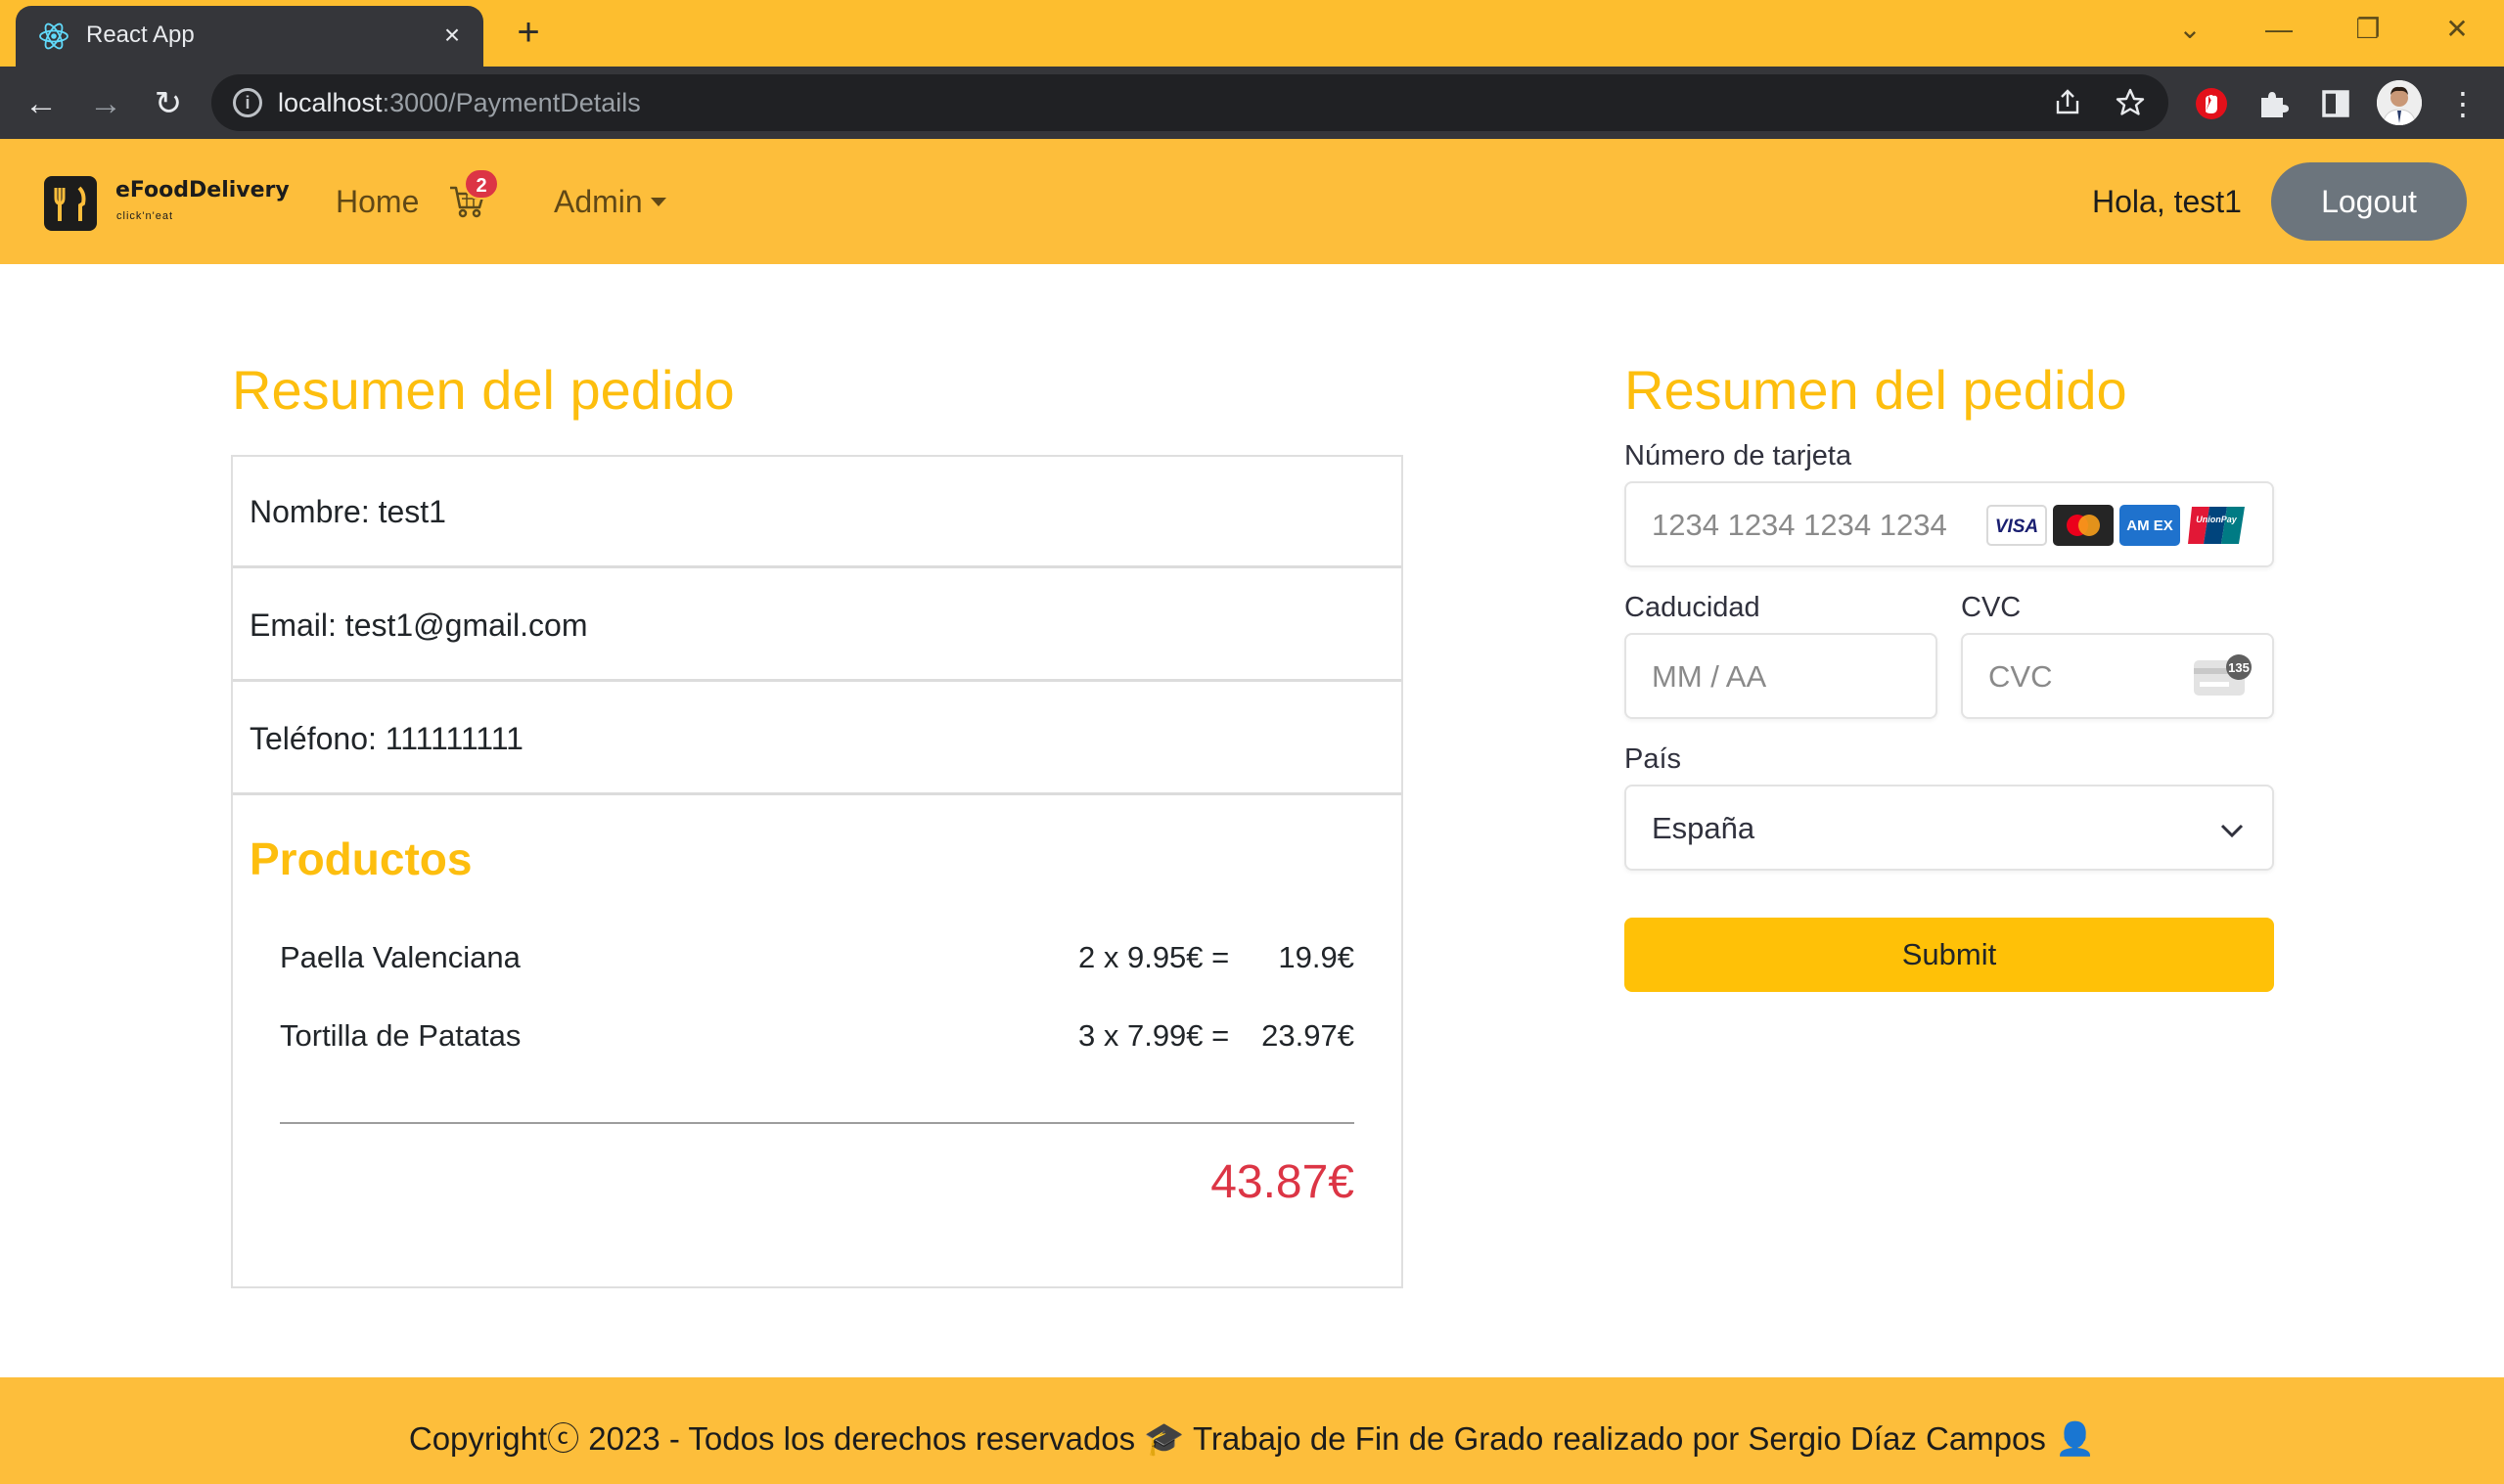 Image resolution: width=2504 pixels, height=1484 pixels. I want to click on browser-tab: React App ×, so click(249, 36).